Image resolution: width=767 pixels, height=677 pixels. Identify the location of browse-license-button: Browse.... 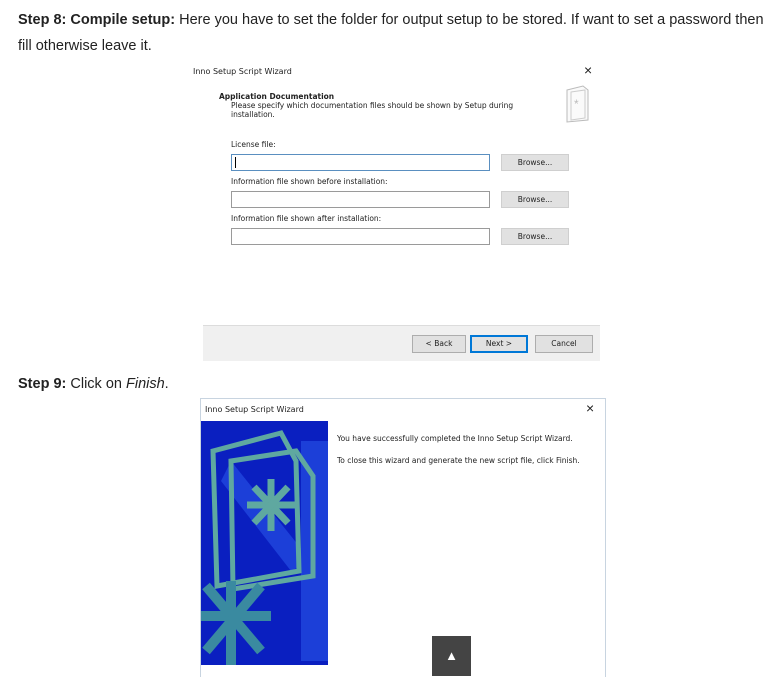
(535, 162).